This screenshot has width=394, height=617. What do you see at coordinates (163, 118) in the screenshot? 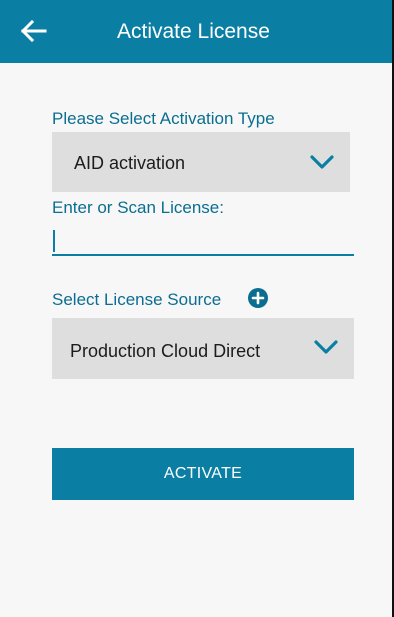
I see `activation-type-label: Please Select Activation Type` at bounding box center [163, 118].